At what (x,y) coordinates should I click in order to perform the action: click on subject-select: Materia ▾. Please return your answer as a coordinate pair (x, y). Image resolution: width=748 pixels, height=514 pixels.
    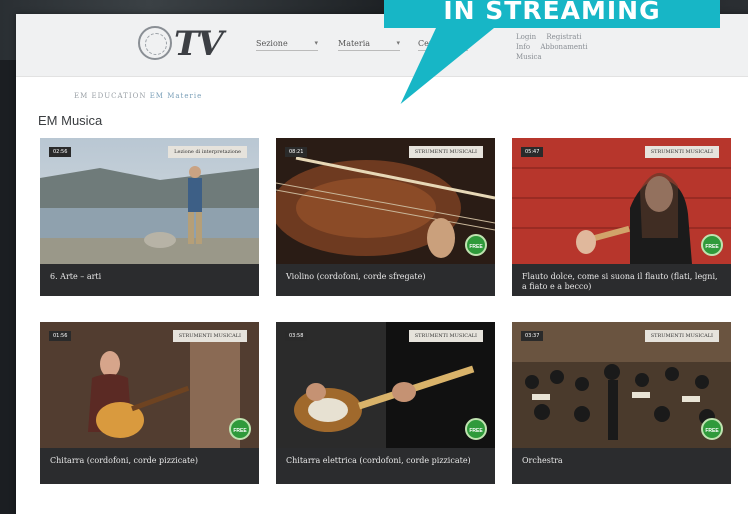
    Looking at the image, I should click on (369, 45).